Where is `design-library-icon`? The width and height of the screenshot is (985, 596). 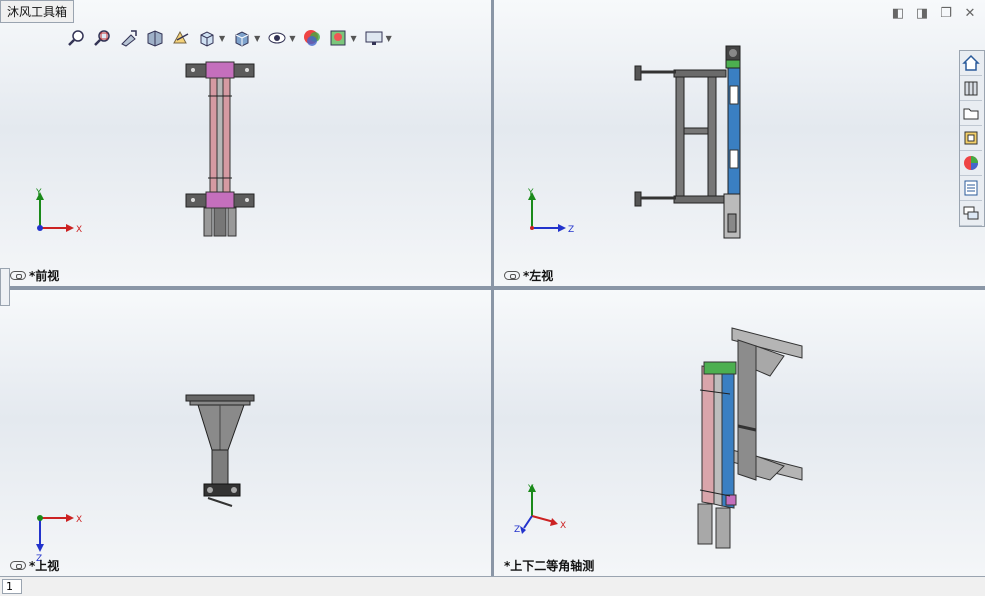 design-library-icon is located at coordinates (971, 88).